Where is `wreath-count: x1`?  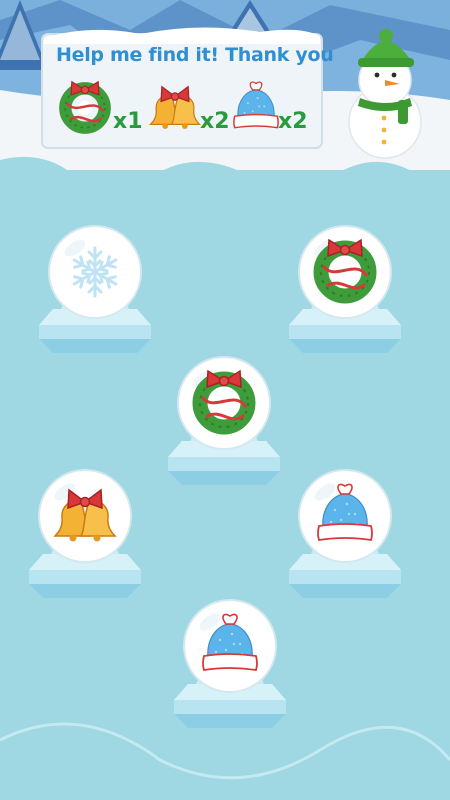
wreath-count: x1 is located at coordinates (128, 121).